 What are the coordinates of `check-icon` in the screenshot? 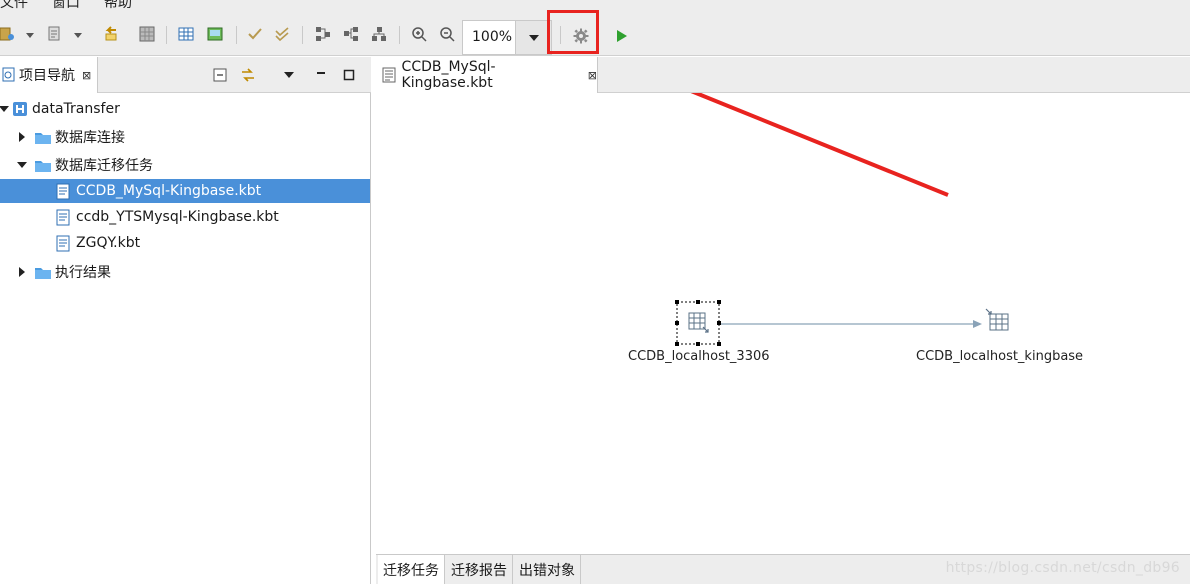 It's located at (255, 34).